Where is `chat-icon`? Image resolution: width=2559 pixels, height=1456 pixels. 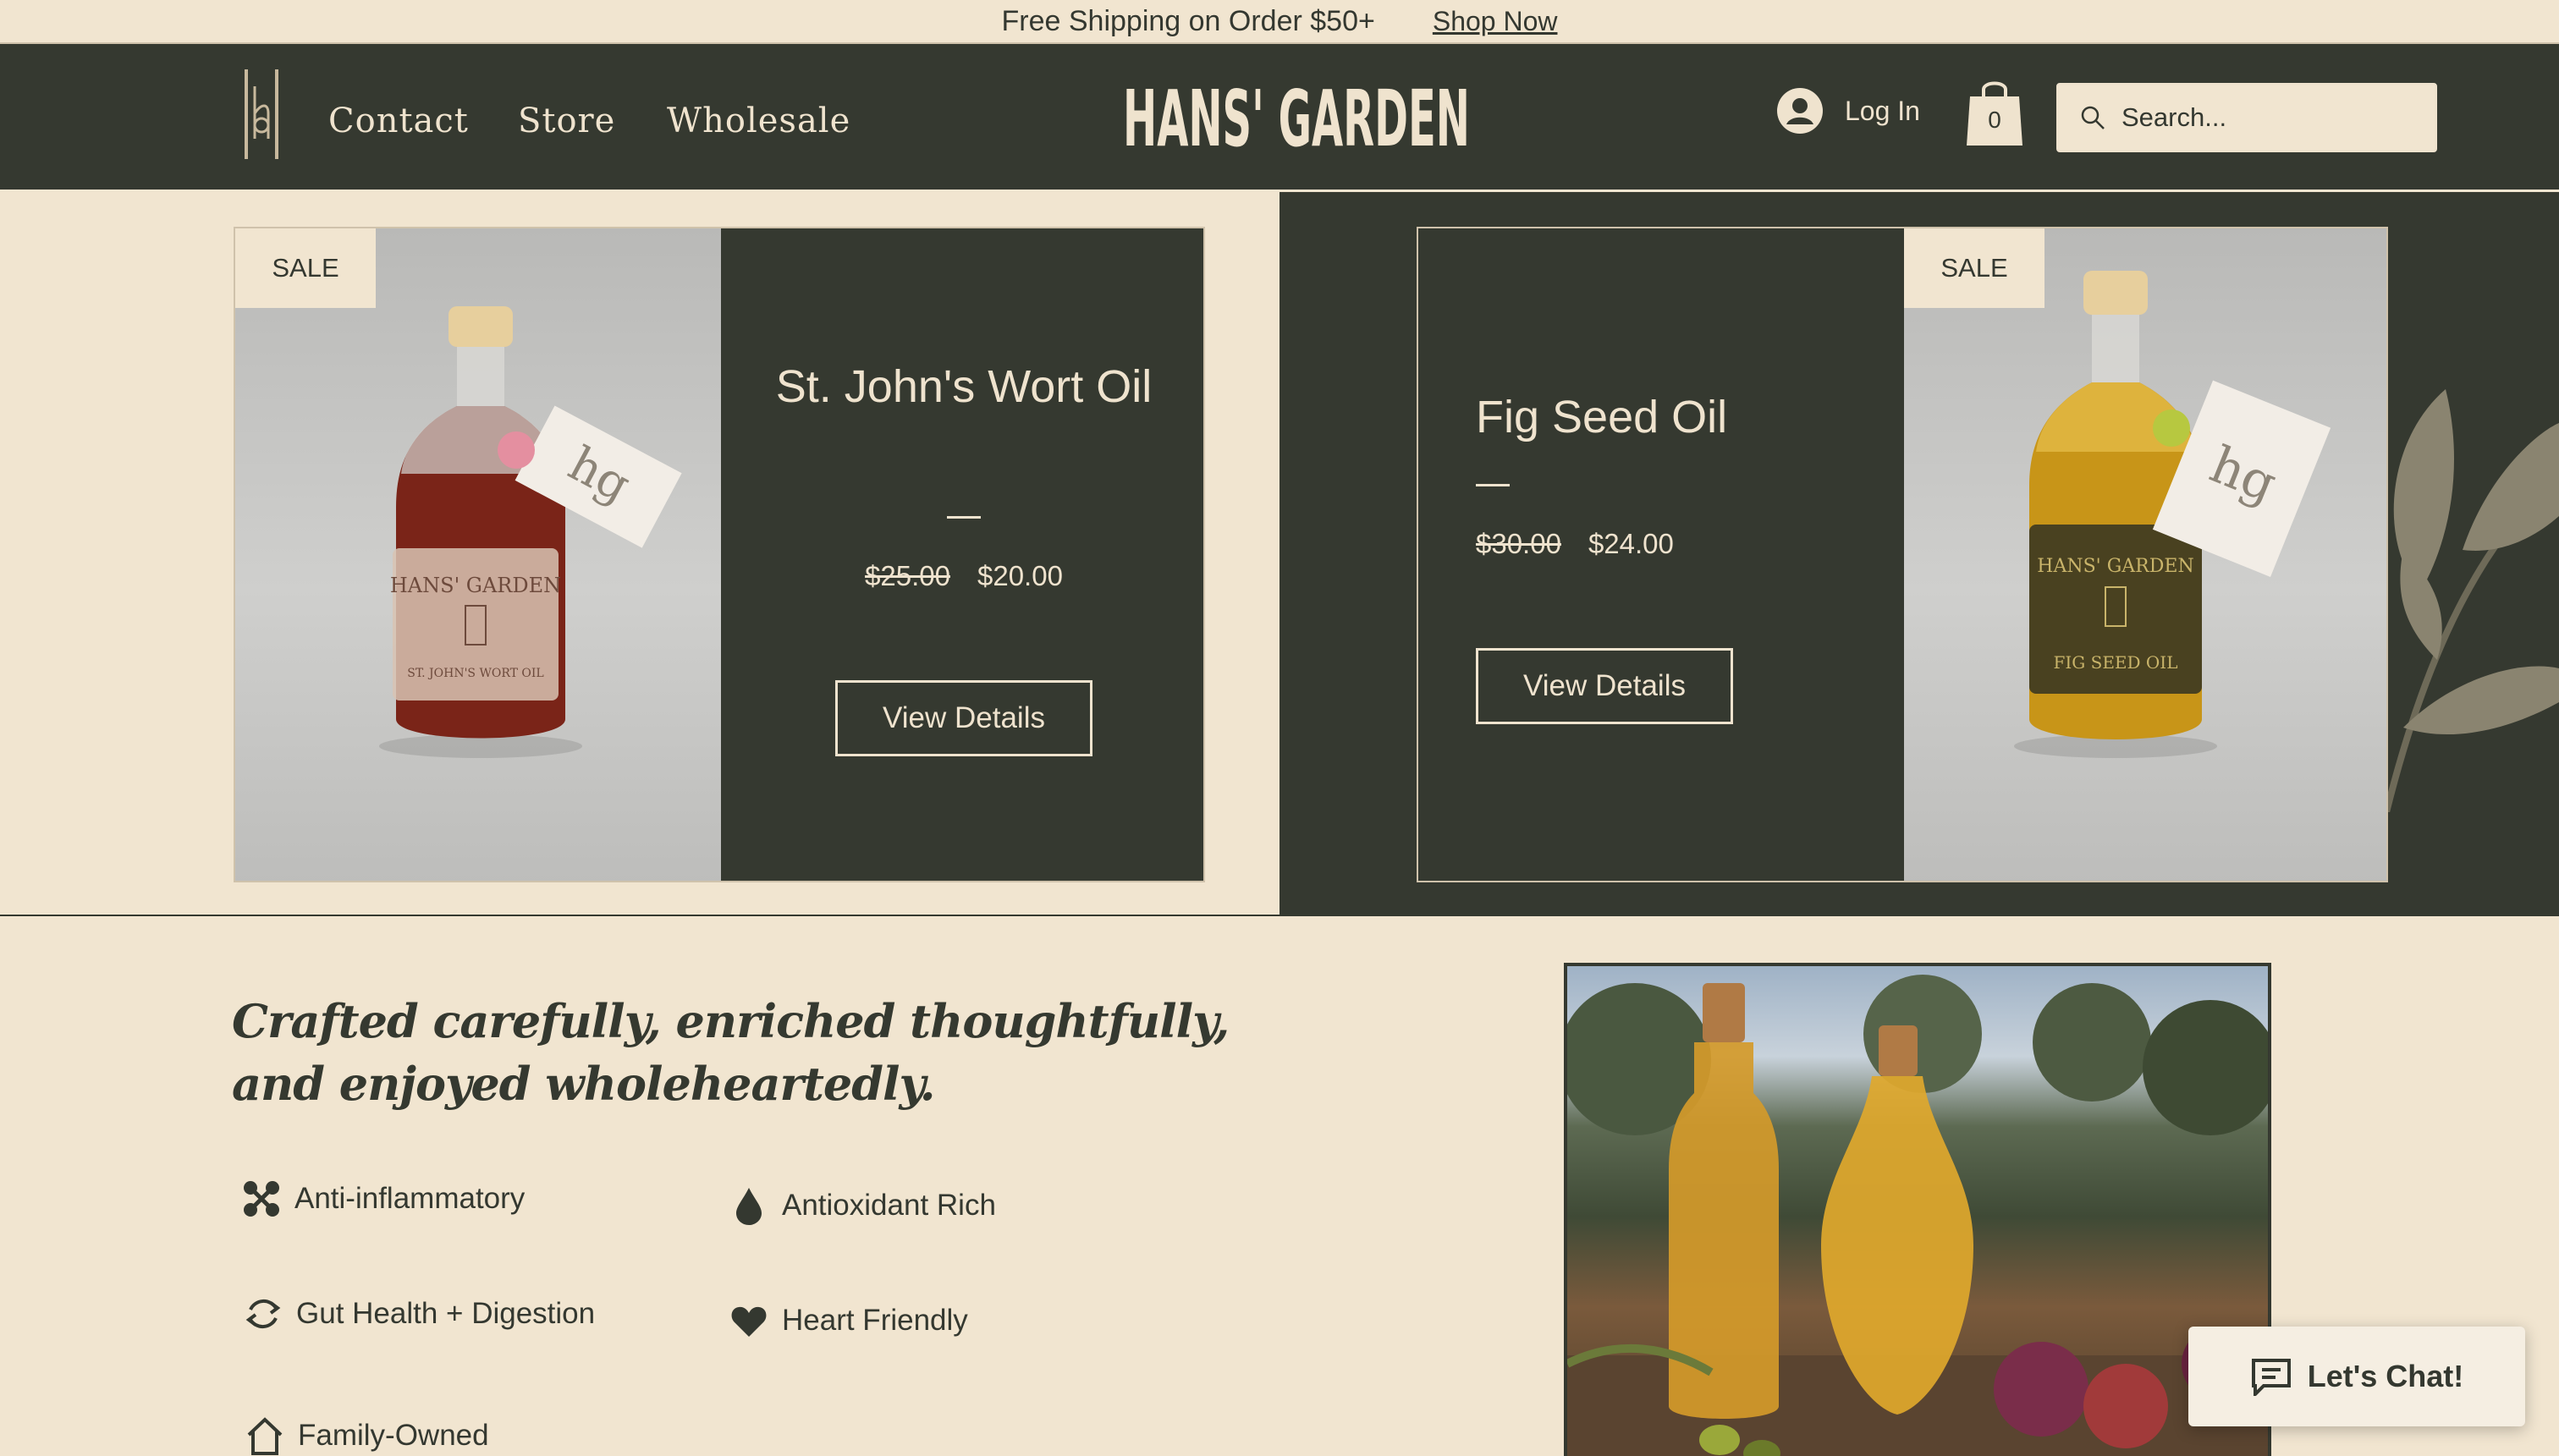 chat-icon is located at coordinates (2271, 1378).